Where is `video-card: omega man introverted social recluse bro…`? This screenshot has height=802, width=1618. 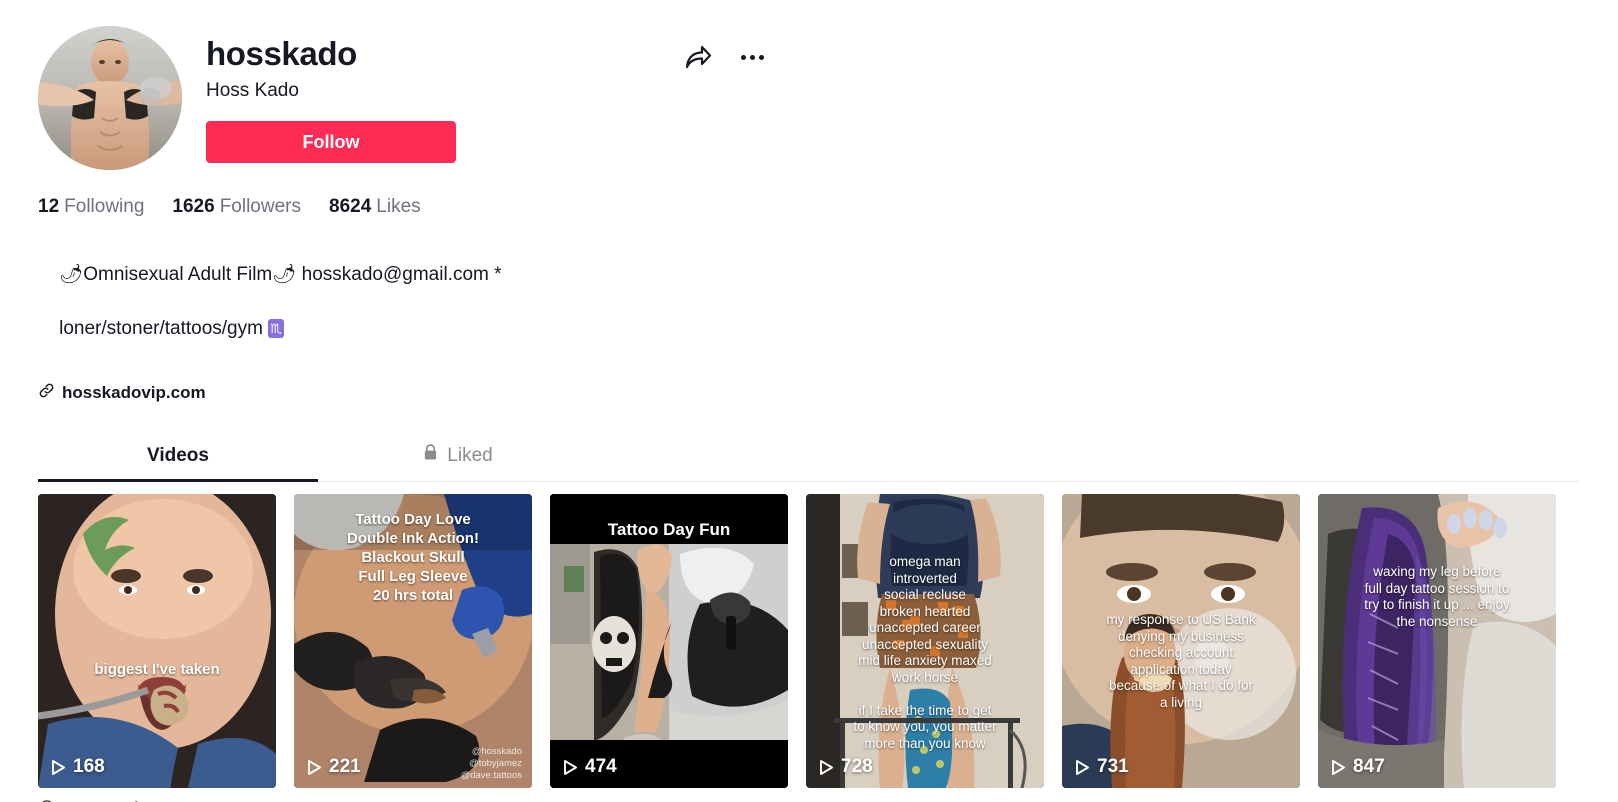 video-card: omega man introverted social recluse bro… is located at coordinates (925, 648).